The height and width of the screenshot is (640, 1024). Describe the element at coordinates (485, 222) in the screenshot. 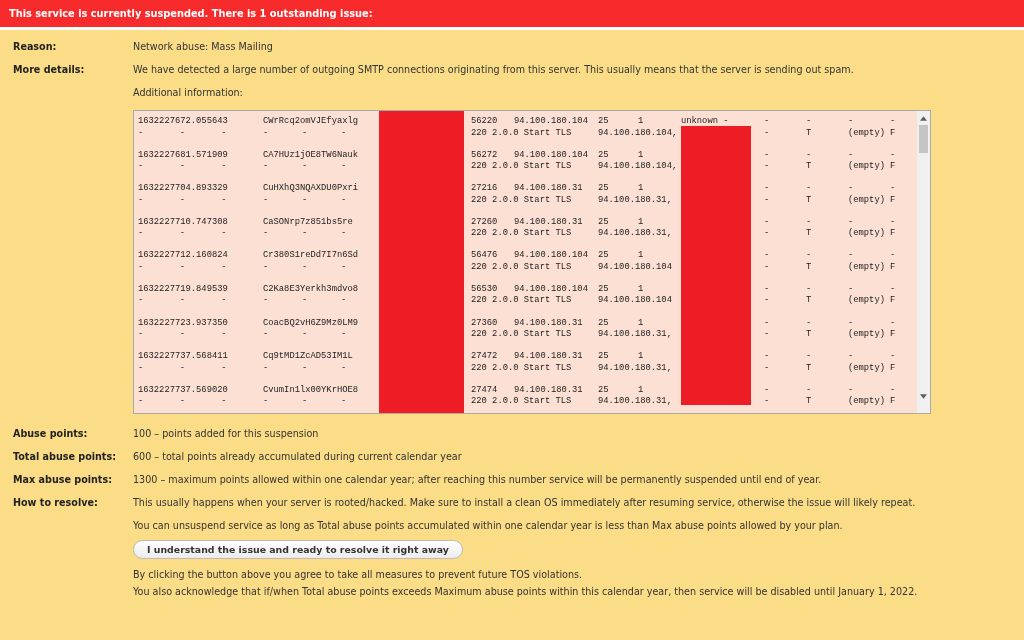

I see `log-text: 27260` at that location.